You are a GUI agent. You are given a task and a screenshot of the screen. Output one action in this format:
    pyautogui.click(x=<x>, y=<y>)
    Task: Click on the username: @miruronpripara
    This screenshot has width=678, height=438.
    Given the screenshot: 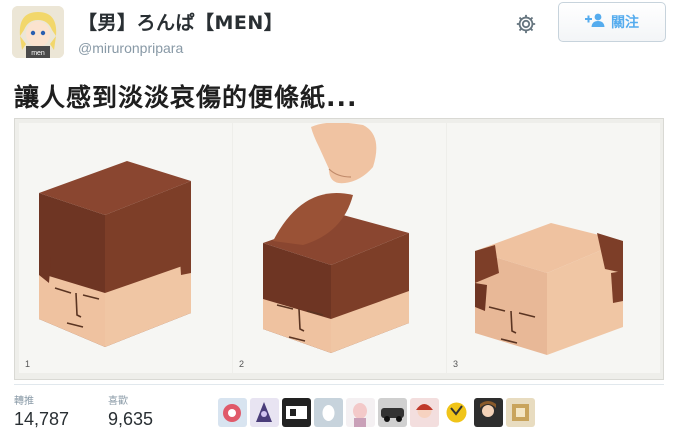 What is the action you would take?
    pyautogui.click(x=130, y=48)
    